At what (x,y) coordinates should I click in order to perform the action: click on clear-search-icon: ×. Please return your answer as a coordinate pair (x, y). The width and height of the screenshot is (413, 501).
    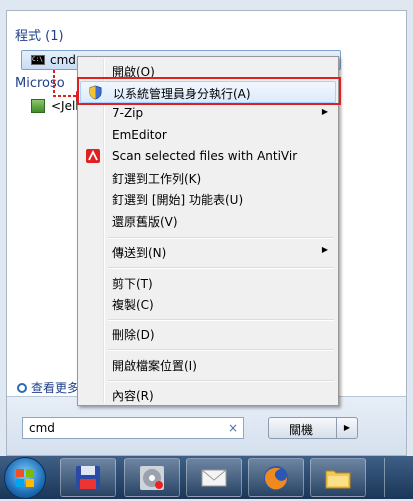
    Looking at the image, I should click on (233, 428).